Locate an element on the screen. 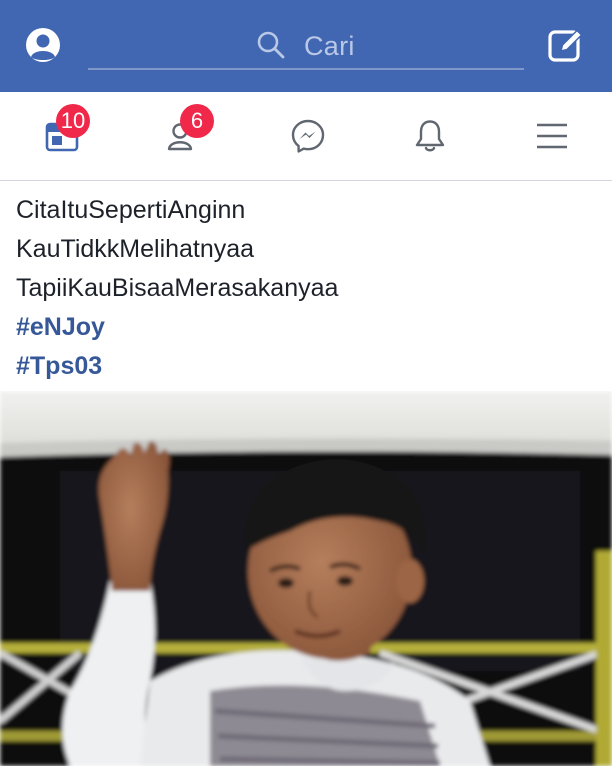  profile-button is located at coordinates (43, 45).